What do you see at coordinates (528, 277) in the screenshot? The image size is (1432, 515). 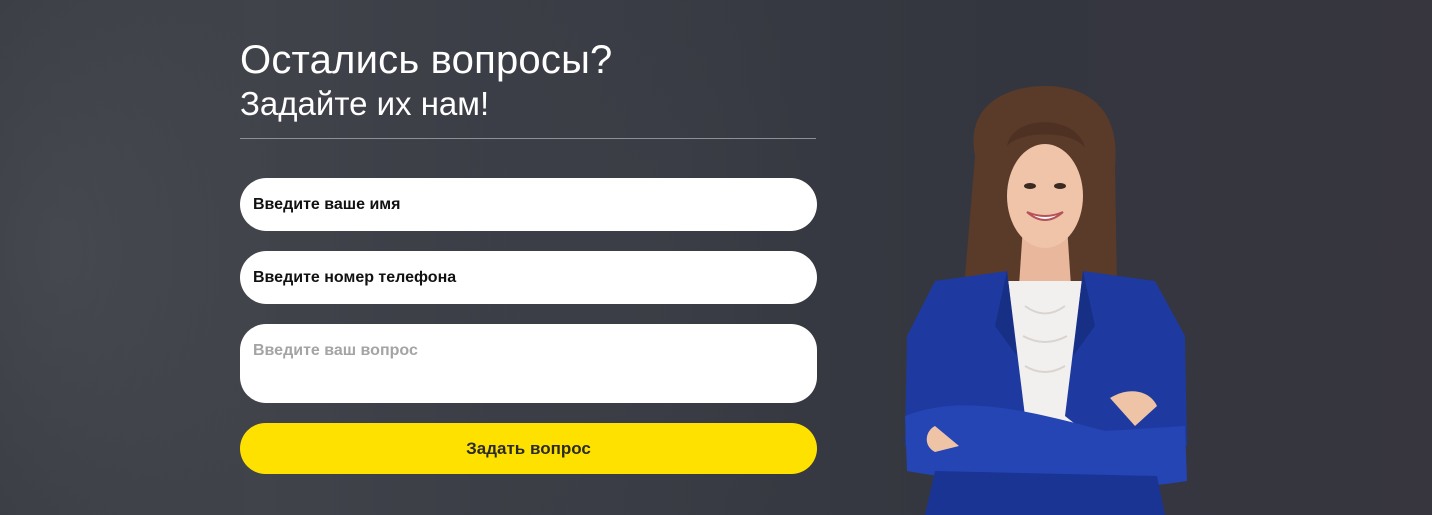 I see `phone-input: Введите номер телефона` at bounding box center [528, 277].